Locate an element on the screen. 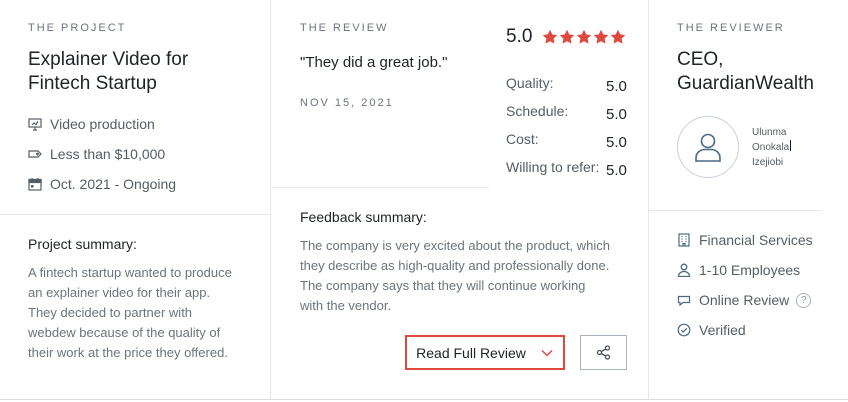 This screenshot has height=402, width=848. project-service: Video production is located at coordinates (102, 124).